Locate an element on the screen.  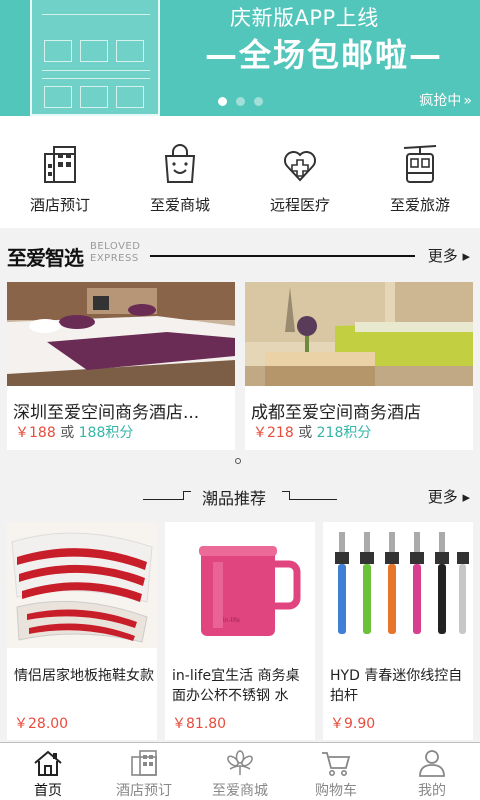
category-label: 至爱商城 is located at coordinates (179, 205).